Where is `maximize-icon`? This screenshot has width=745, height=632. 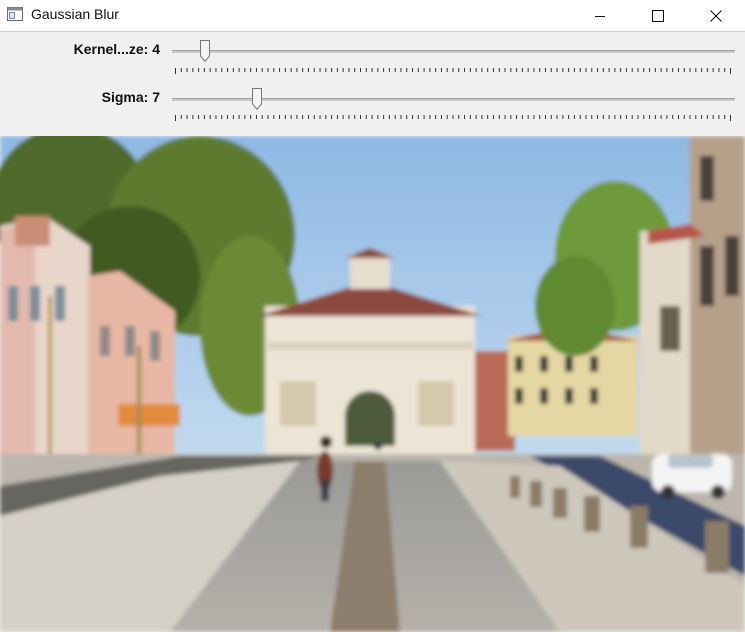
maximize-icon is located at coordinates (658, 15).